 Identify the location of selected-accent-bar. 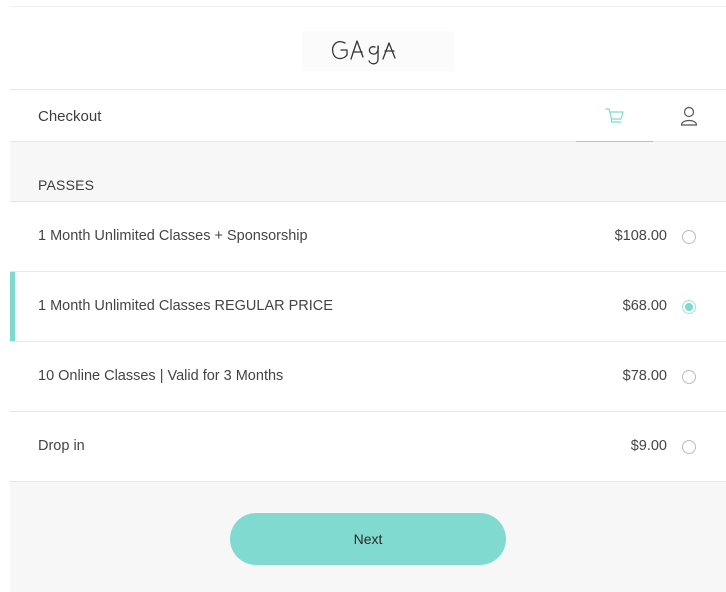
(12, 306).